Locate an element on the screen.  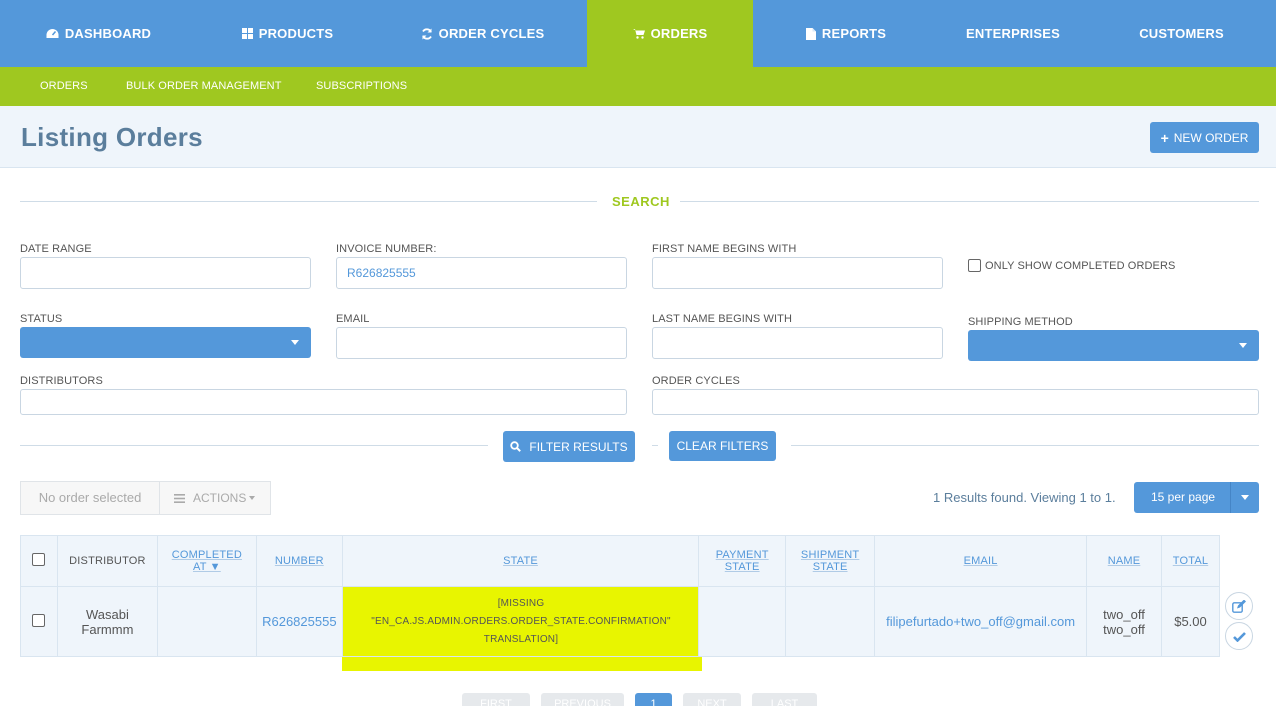
clear-filters-label: CLEAR FILTERS is located at coordinates (722, 446).